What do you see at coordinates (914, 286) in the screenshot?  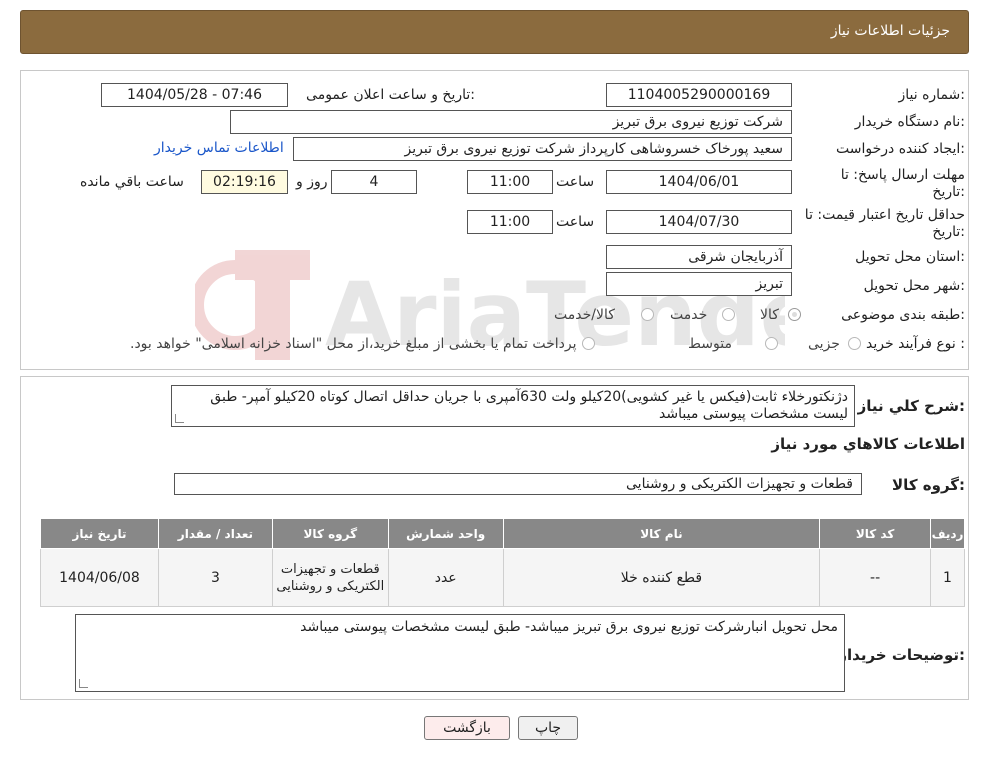 I see `city-label: شهر محل تحویل:` at bounding box center [914, 286].